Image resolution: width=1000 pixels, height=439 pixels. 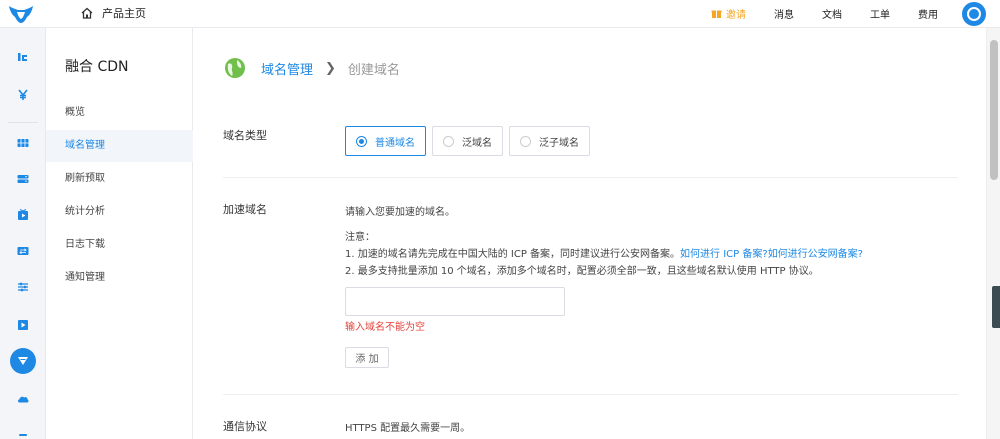 What do you see at coordinates (287, 68) in the screenshot?
I see `breadcrumb-parent-link: 域名管理` at bounding box center [287, 68].